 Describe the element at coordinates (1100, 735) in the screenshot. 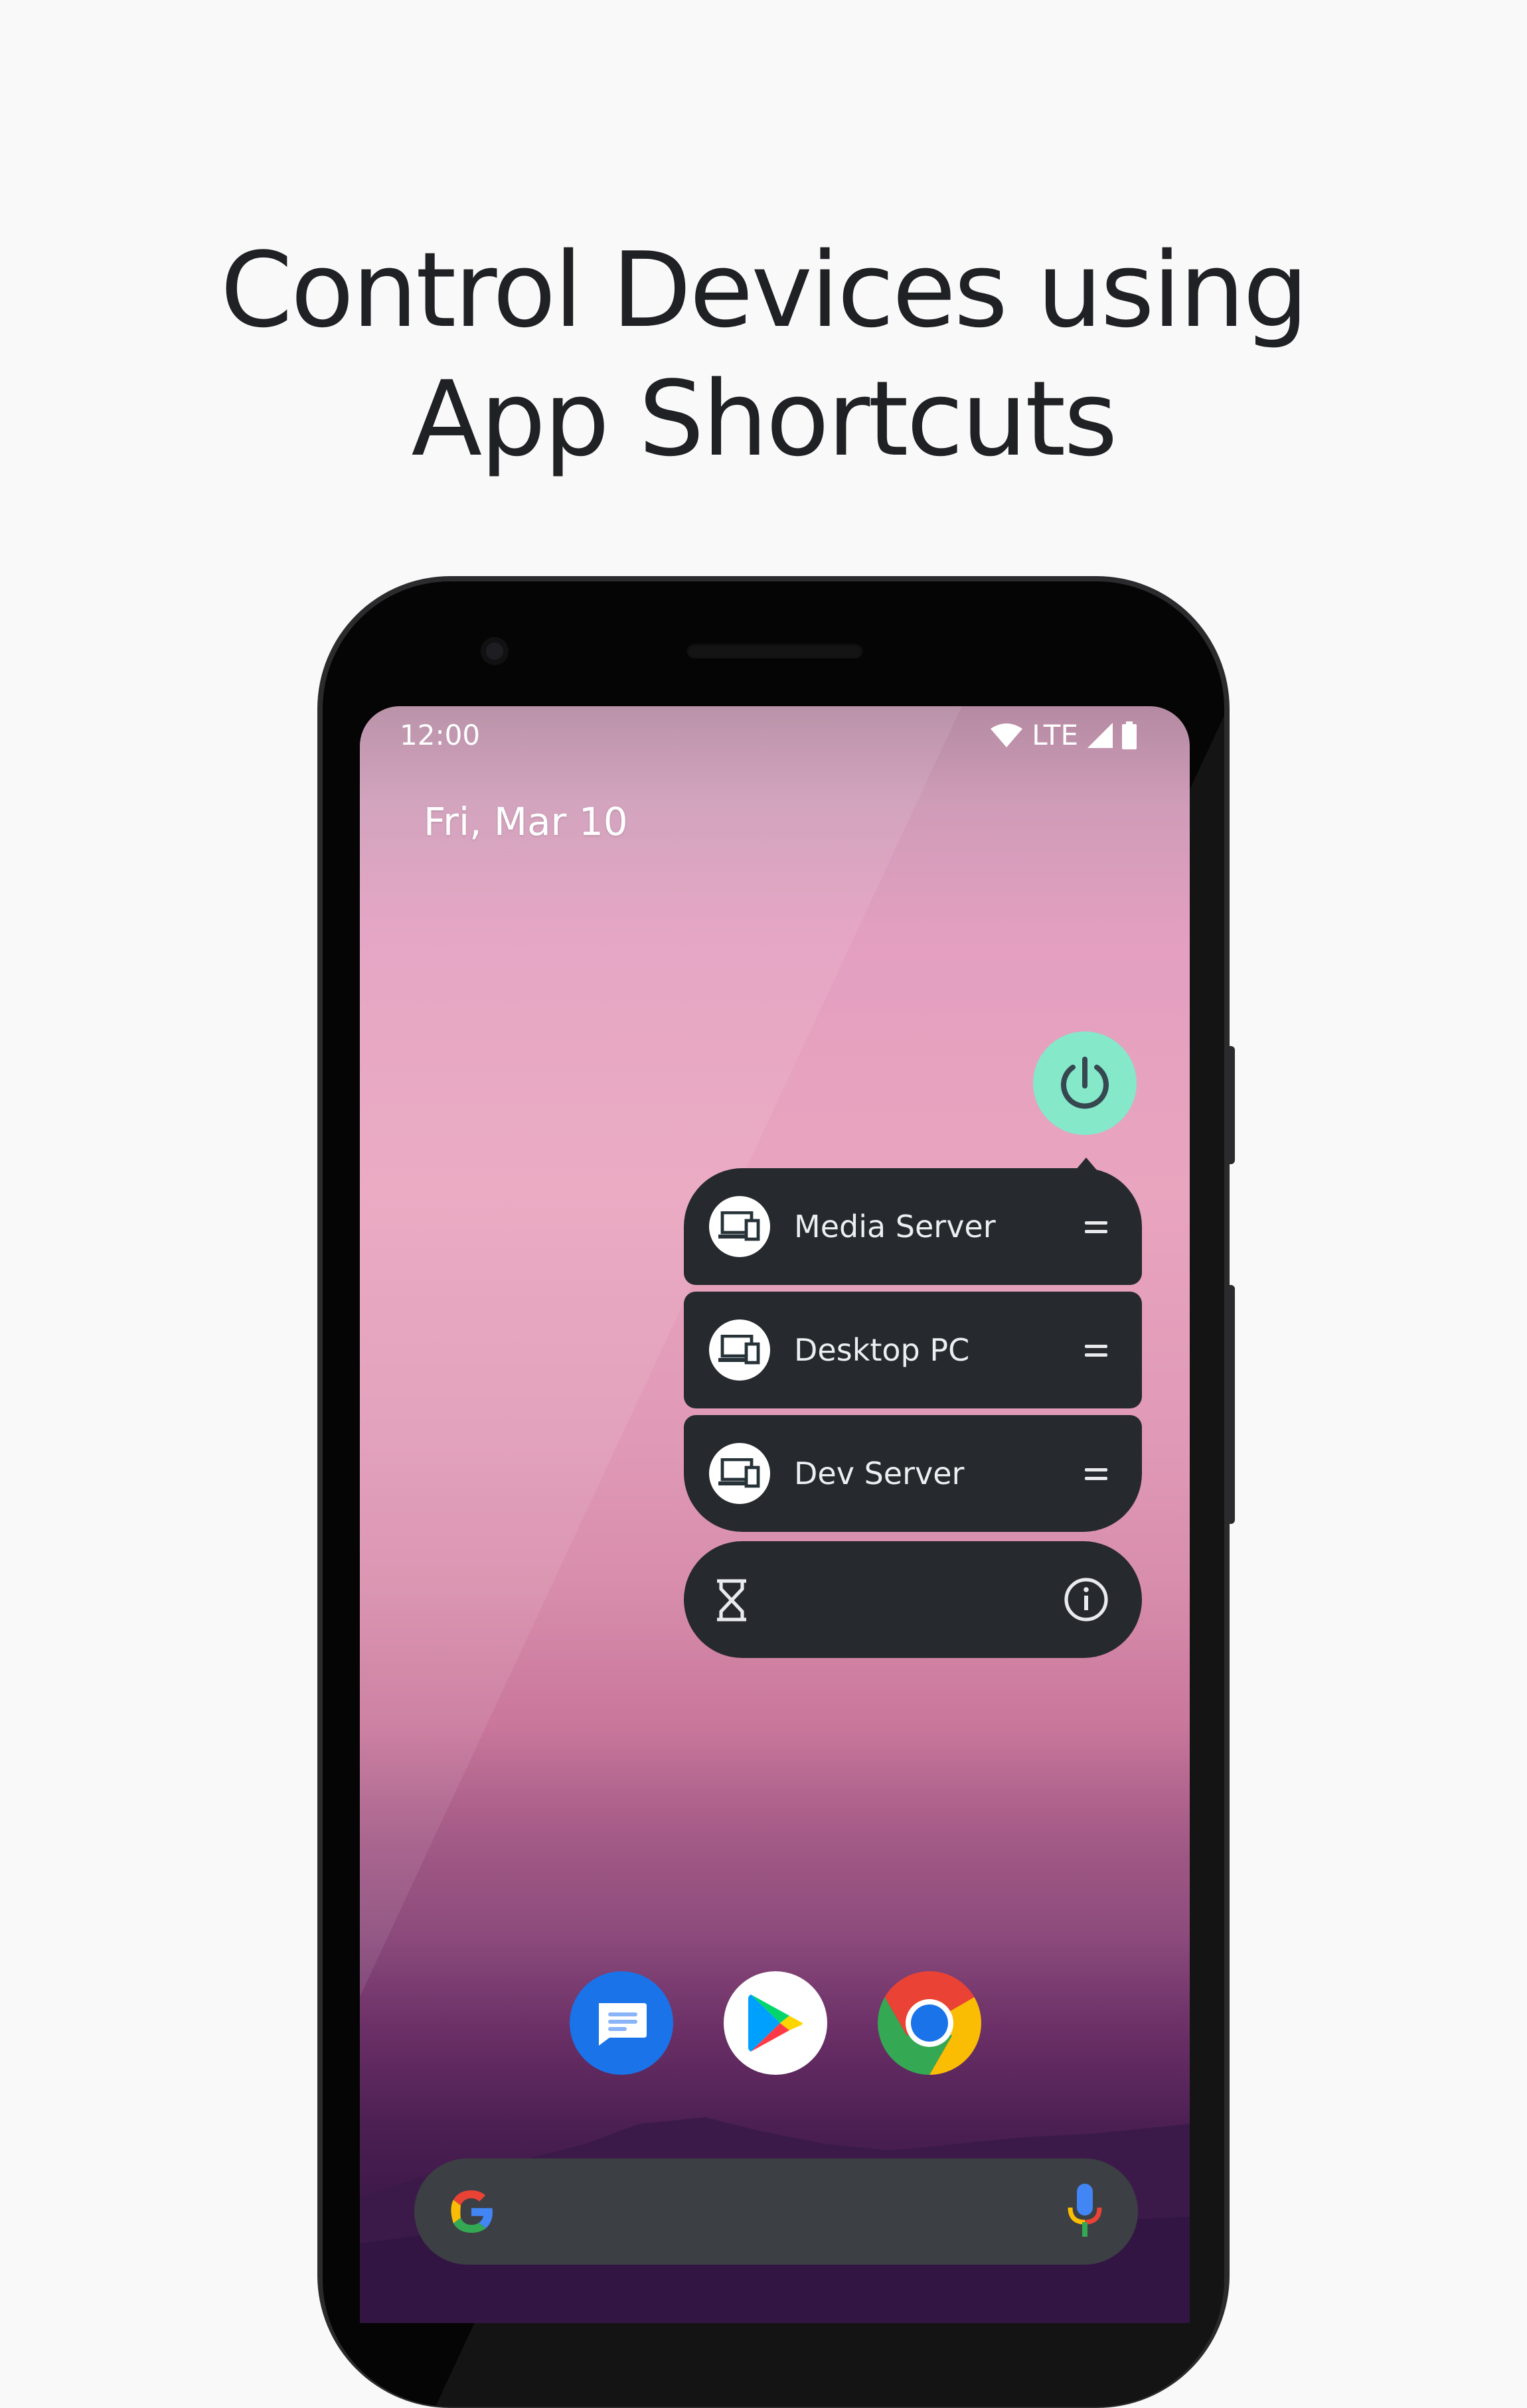

I see `cell-signal-icon` at that location.